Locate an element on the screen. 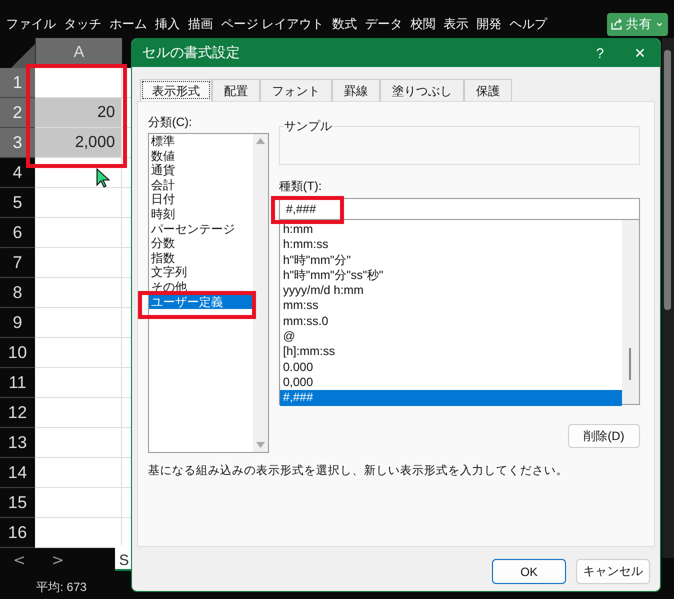 The height and width of the screenshot is (599, 674). ribbon-tab: 校閲 is located at coordinates (423, 24).